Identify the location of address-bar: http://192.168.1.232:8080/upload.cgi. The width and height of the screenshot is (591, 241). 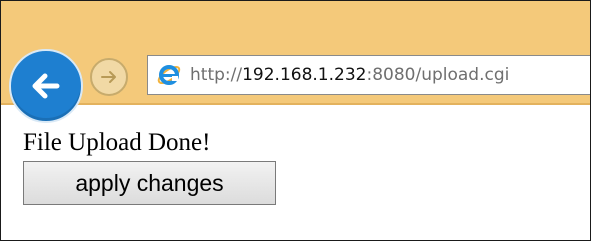
(368, 75).